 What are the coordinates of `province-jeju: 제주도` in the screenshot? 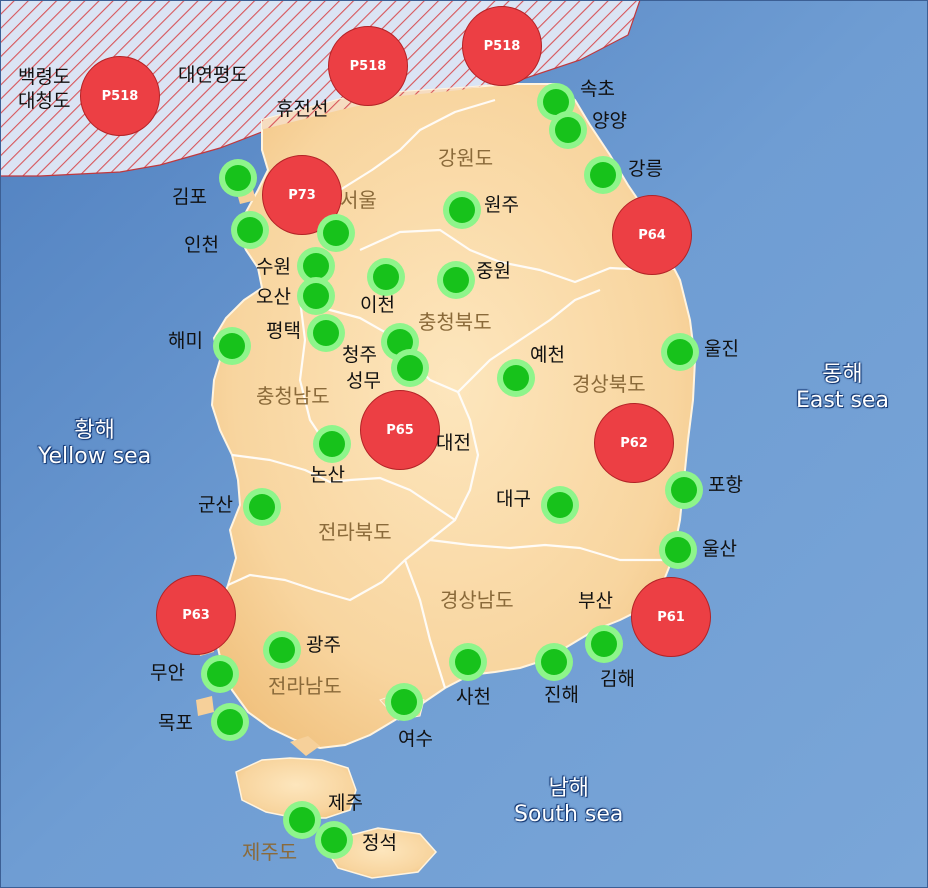 It's located at (270, 852).